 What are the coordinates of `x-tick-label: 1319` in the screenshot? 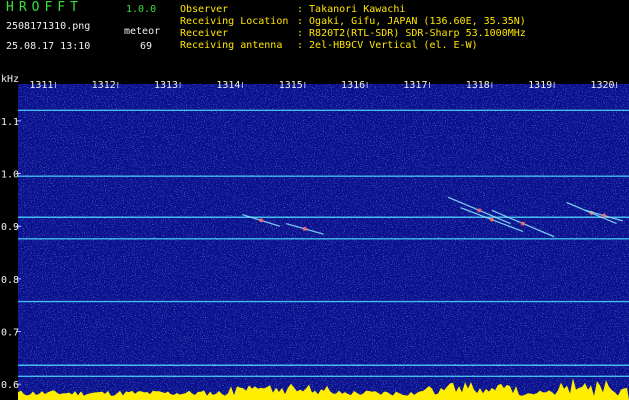 It's located at (540, 85).